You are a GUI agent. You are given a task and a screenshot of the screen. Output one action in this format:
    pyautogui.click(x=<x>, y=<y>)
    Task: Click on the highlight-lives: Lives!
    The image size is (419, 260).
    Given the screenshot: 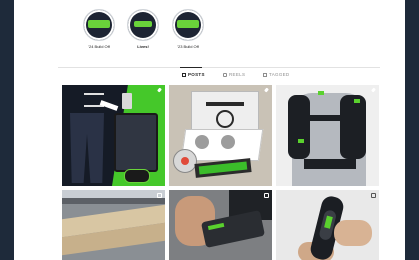 What is the action you would take?
    pyautogui.click(x=143, y=29)
    